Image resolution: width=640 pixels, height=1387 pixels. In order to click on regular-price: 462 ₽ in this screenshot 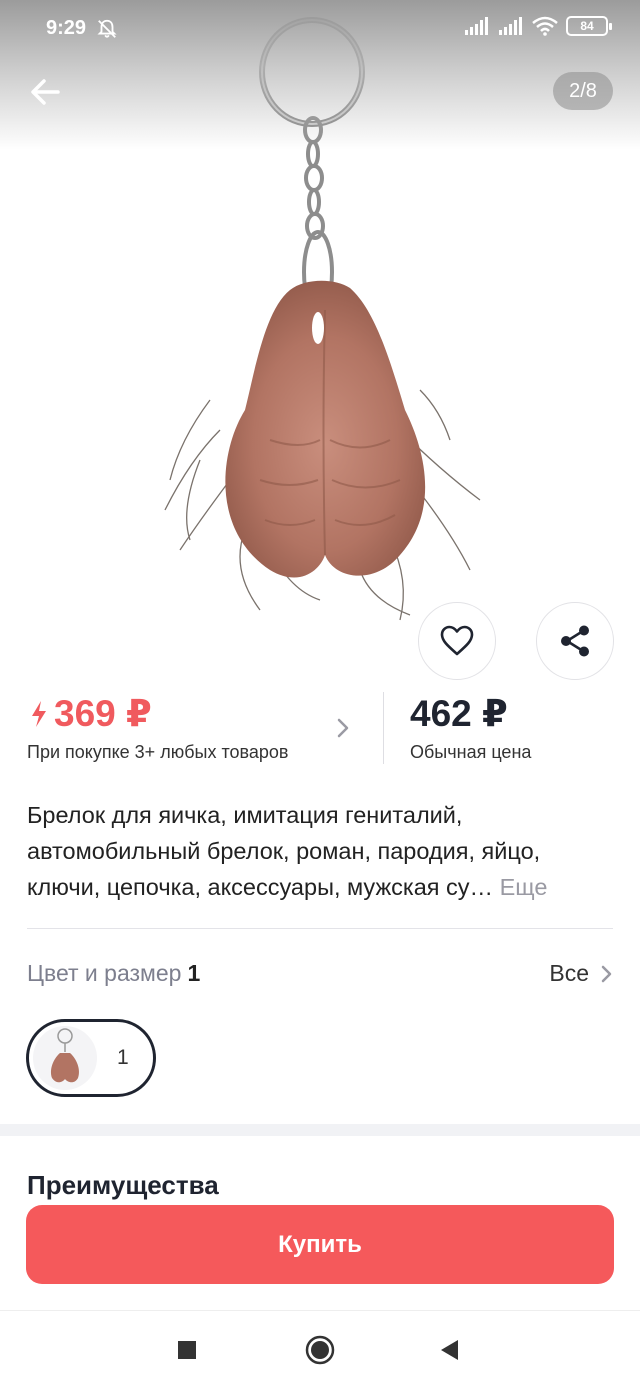, I will do `click(459, 713)`.